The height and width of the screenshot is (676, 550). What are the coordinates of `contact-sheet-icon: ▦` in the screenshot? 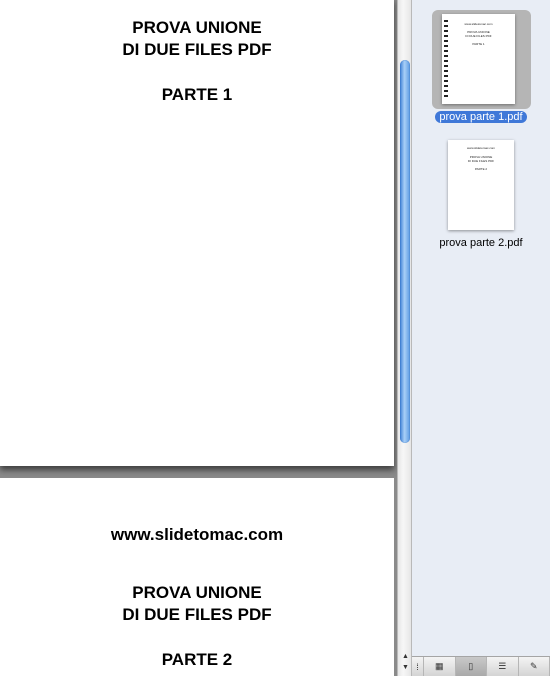 It's located at (440, 666).